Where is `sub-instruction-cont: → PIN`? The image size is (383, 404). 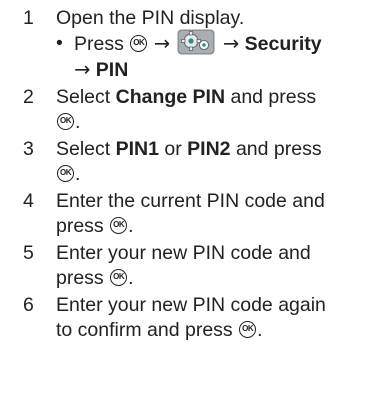 sub-instruction-cont: → PIN is located at coordinates (215, 70).